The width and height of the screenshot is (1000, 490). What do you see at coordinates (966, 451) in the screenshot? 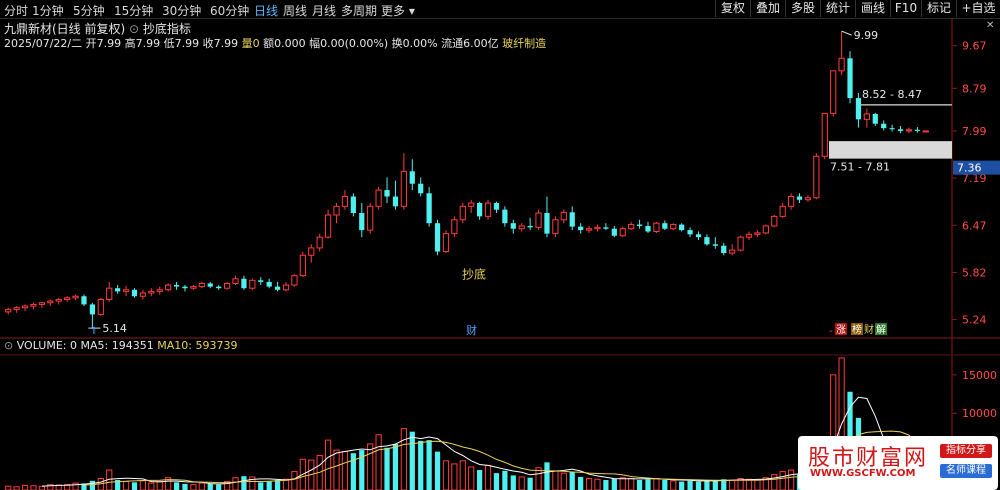
I see `watermark-tag-indicator: 指标分享` at bounding box center [966, 451].